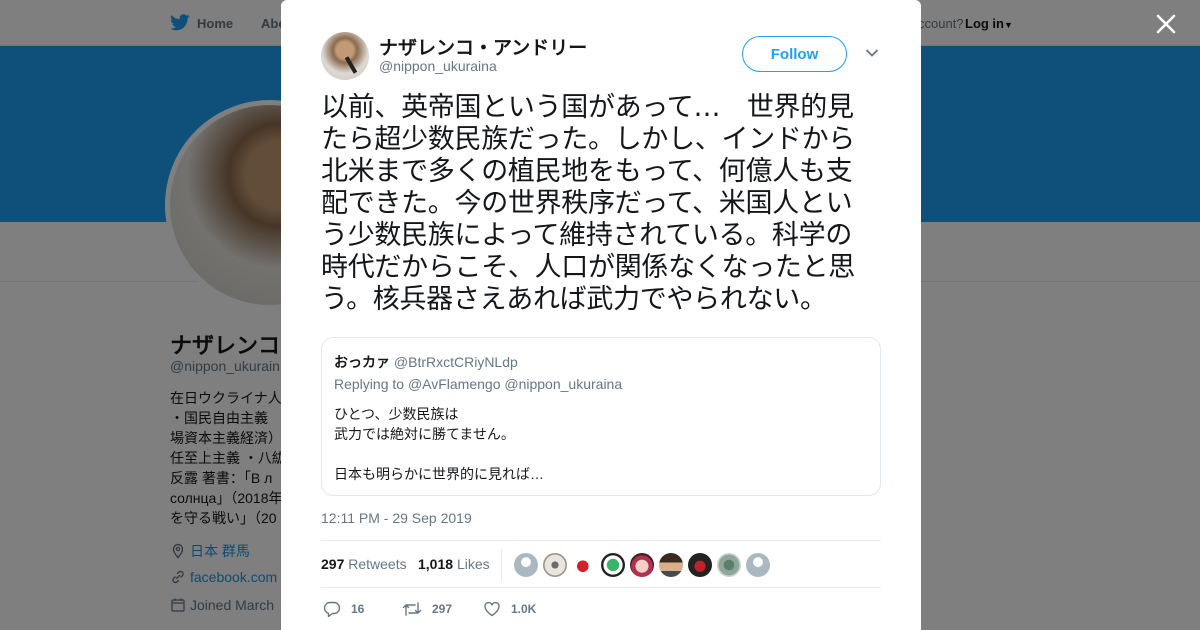 The image size is (1200, 630). I want to click on reply-icon, so click(332, 609).